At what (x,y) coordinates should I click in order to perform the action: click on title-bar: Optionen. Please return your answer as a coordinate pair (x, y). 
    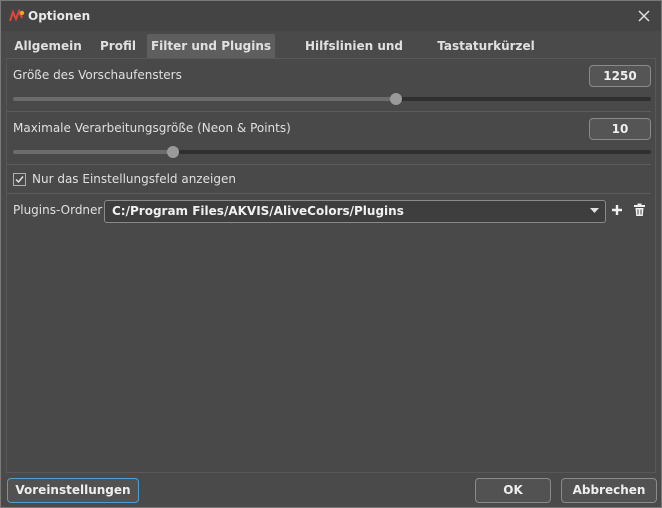
    Looking at the image, I should click on (331, 16).